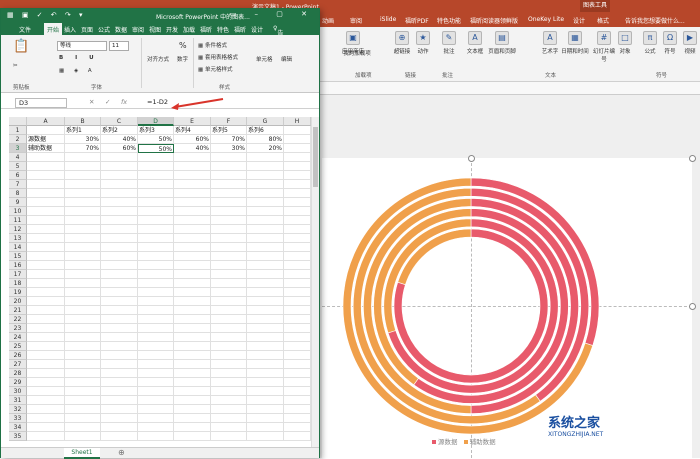  What do you see at coordinates (18, 382) in the screenshot?
I see `row-header: 29` at bounding box center [18, 382].